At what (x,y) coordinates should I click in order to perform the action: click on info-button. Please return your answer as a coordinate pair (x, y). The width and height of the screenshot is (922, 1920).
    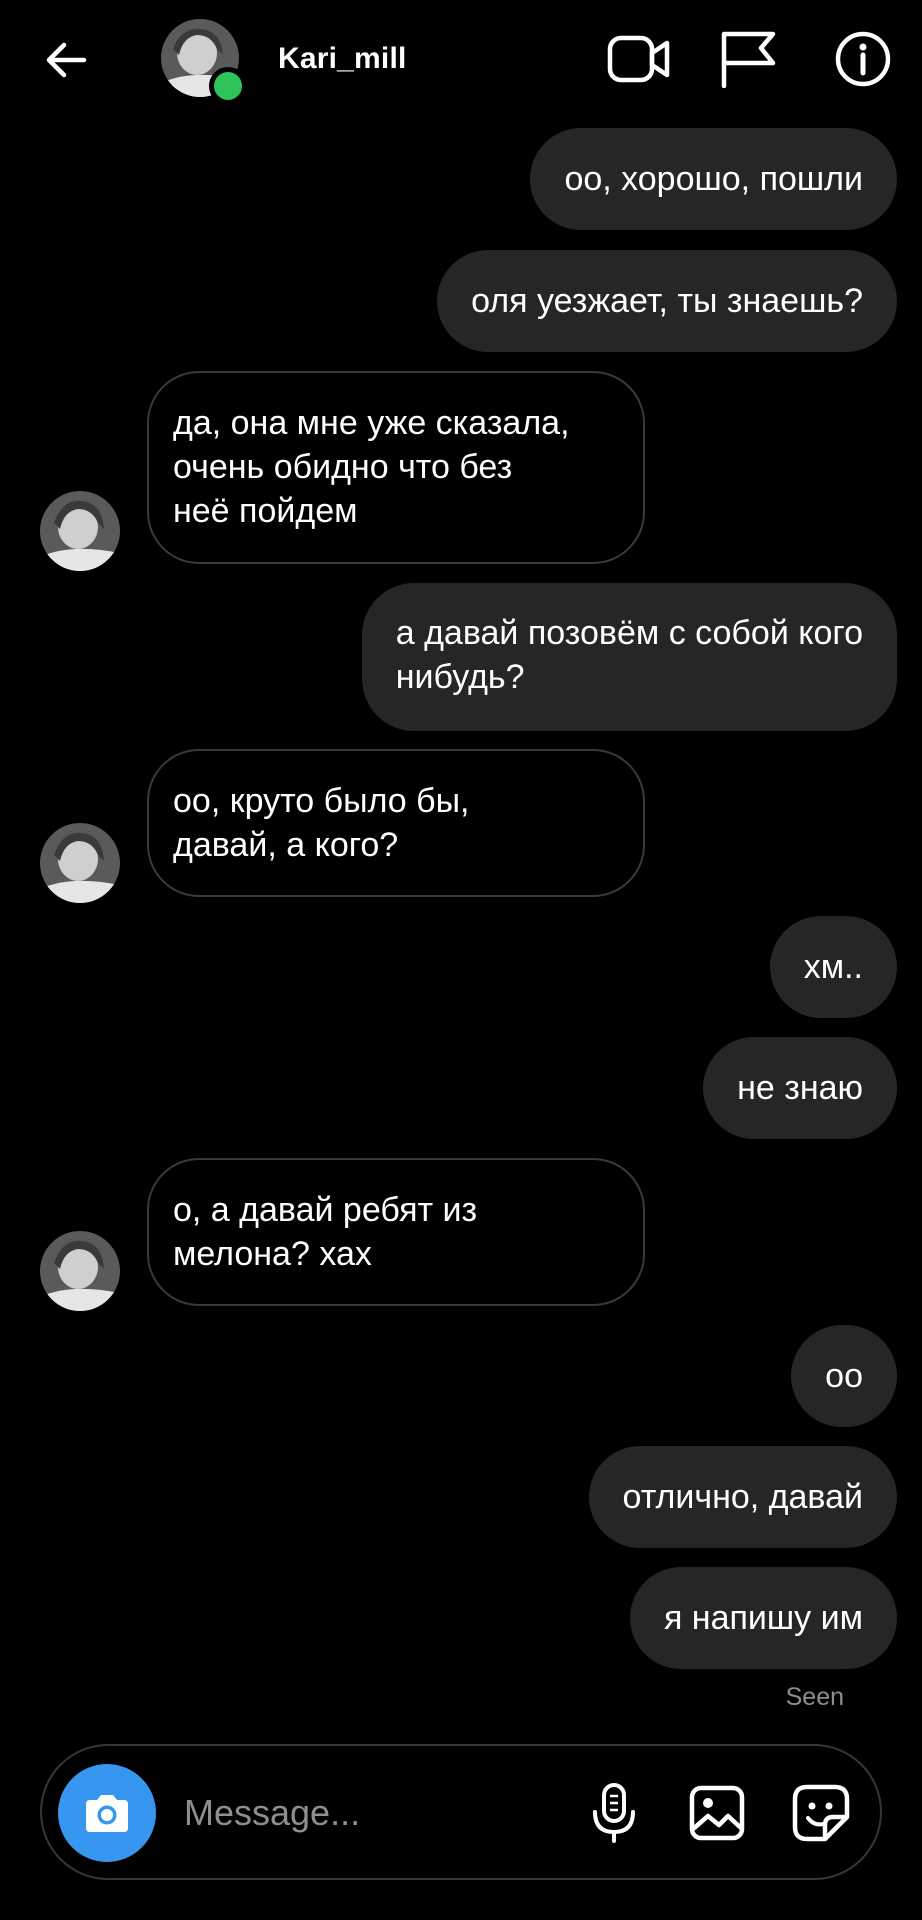
    Looking at the image, I should click on (863, 59).